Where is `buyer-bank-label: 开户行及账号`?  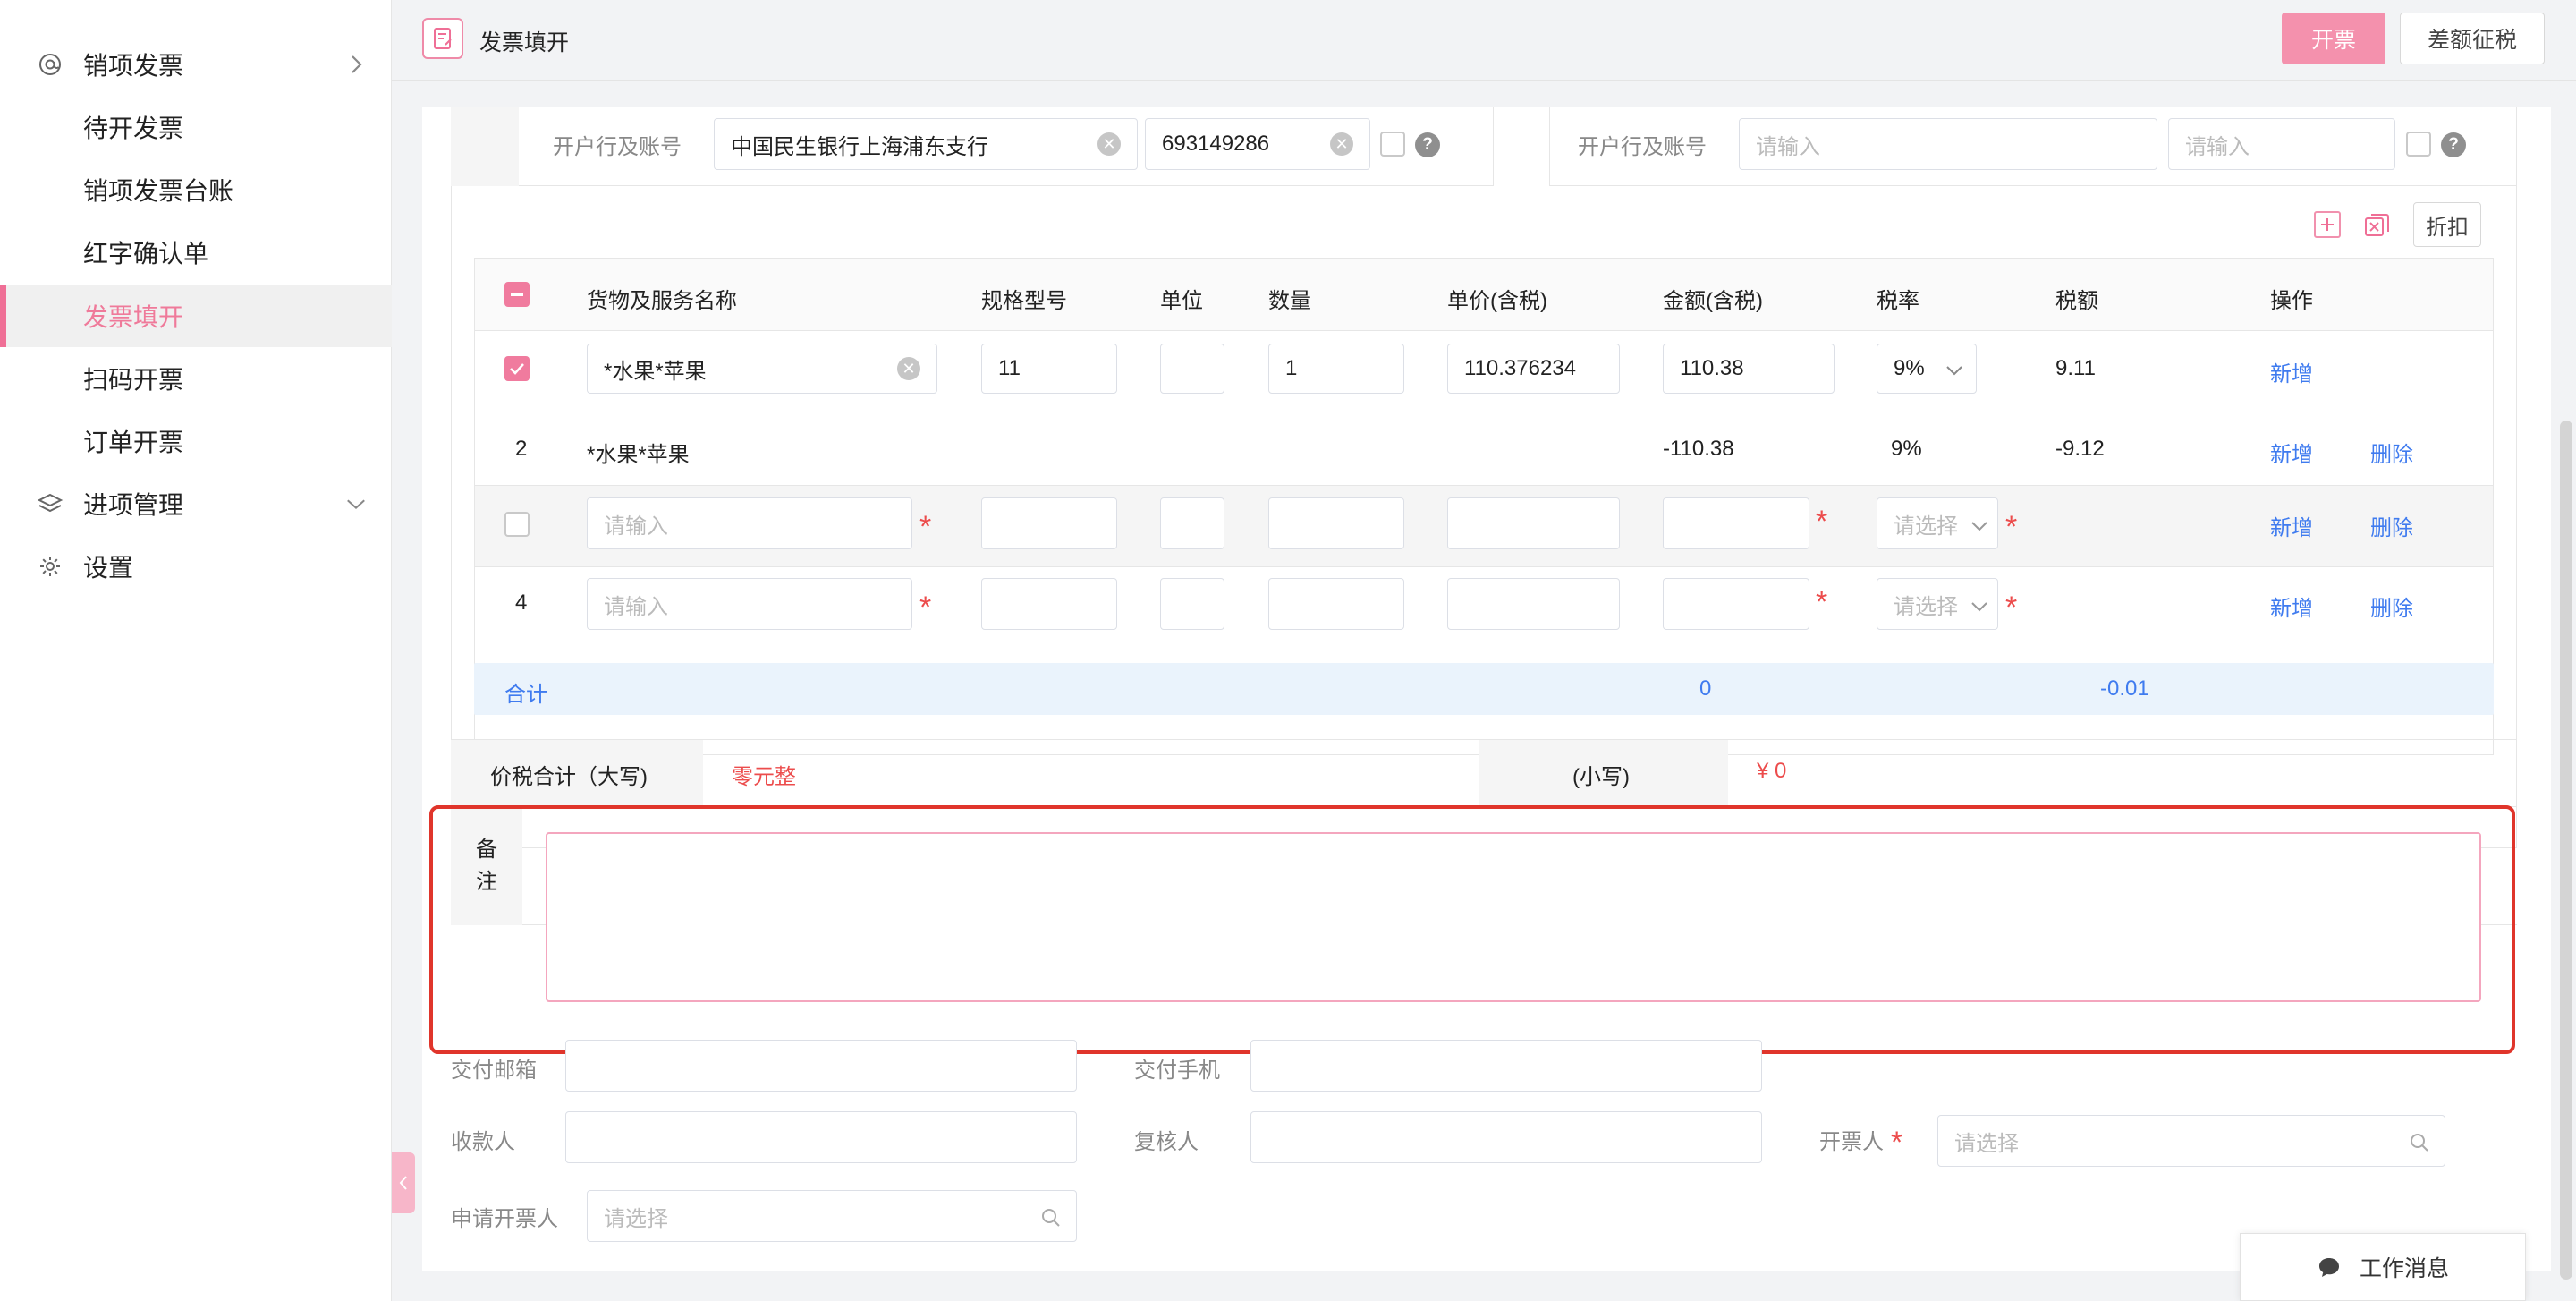 buyer-bank-label: 开户行及账号 is located at coordinates (1642, 147).